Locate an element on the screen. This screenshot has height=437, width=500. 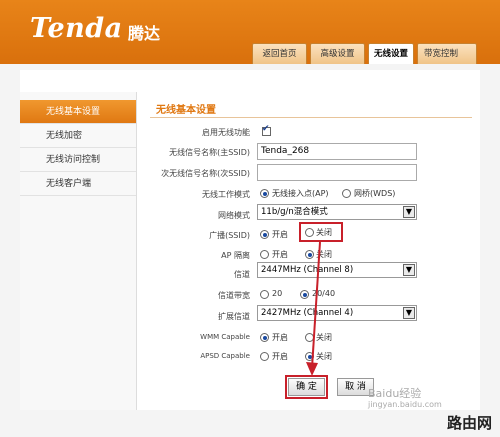
brand-logo-cn: 腾达 is located at coordinates (144, 33).